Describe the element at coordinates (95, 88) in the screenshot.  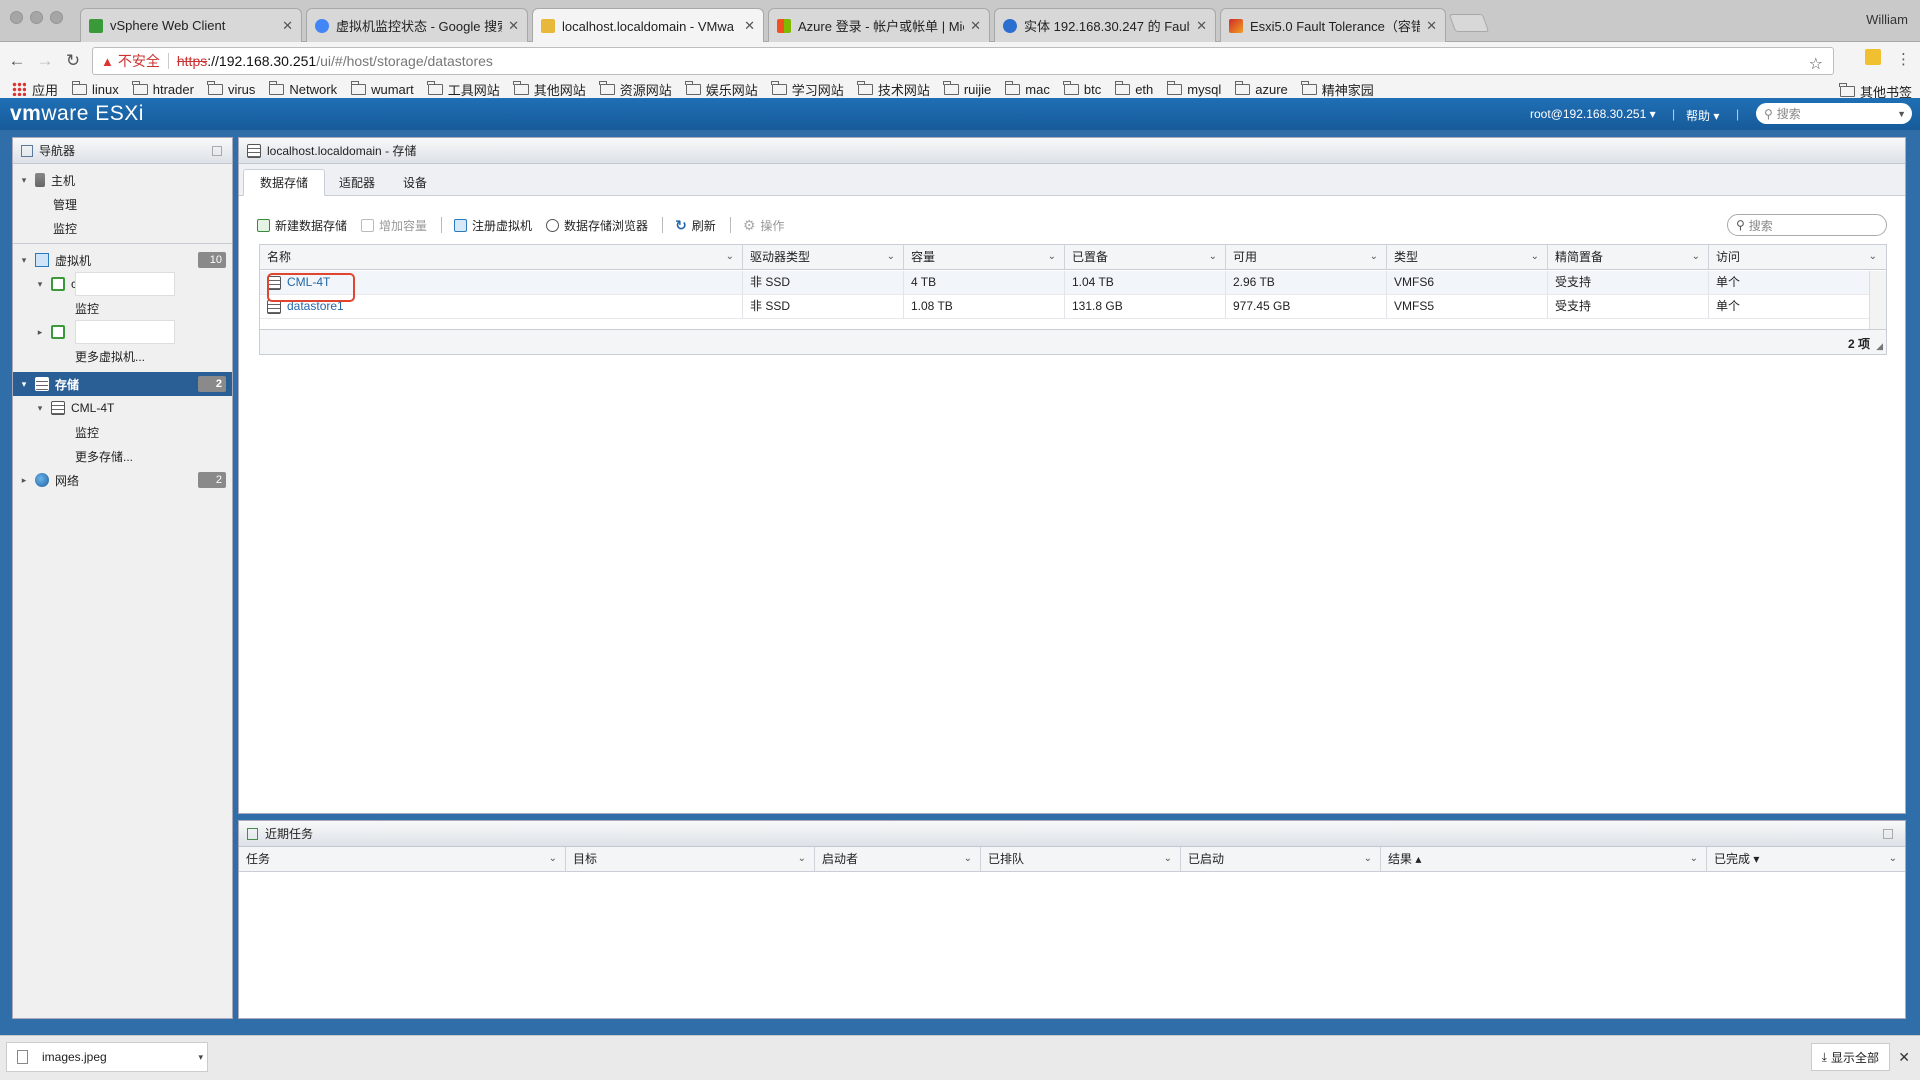
I see `bookmark-folder: linux` at that location.